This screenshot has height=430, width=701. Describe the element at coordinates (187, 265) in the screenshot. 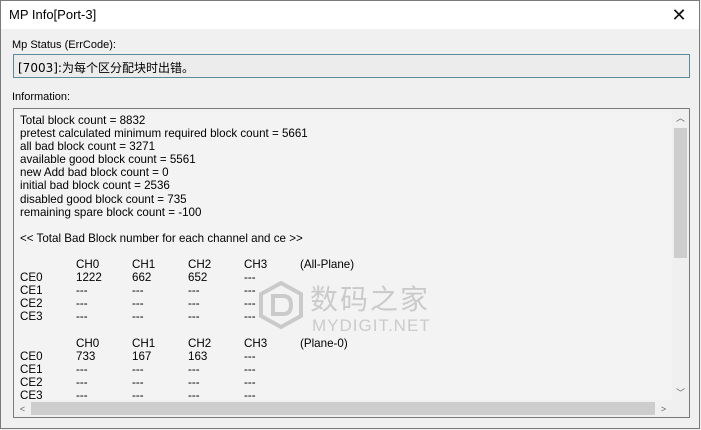

I see `table-header-row: CH0 CH1 CH2 CH3 (All-Plane)` at that location.